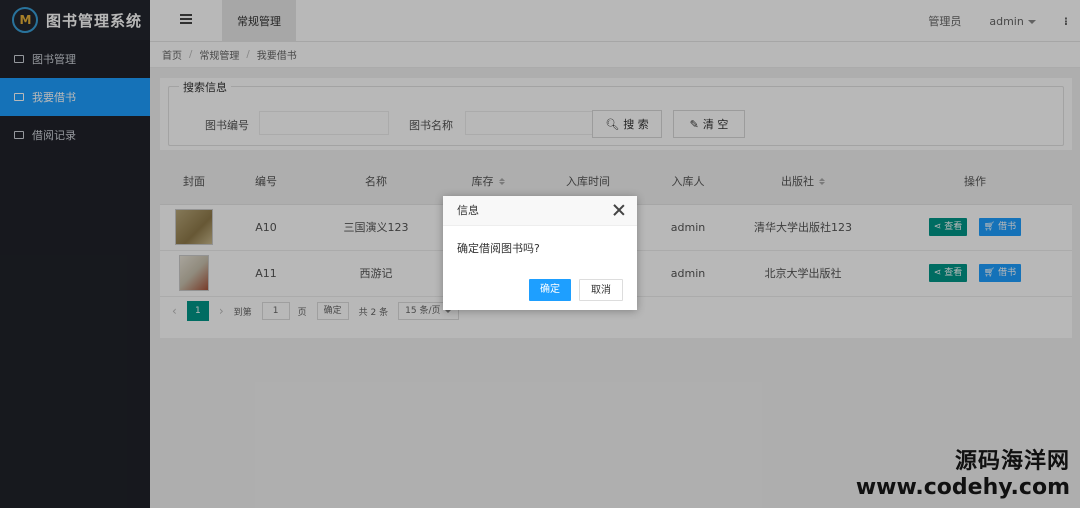 This screenshot has height=508, width=1080. What do you see at coordinates (1012, 461) in the screenshot?
I see `watermark-cn: 源码海洋网` at bounding box center [1012, 461].